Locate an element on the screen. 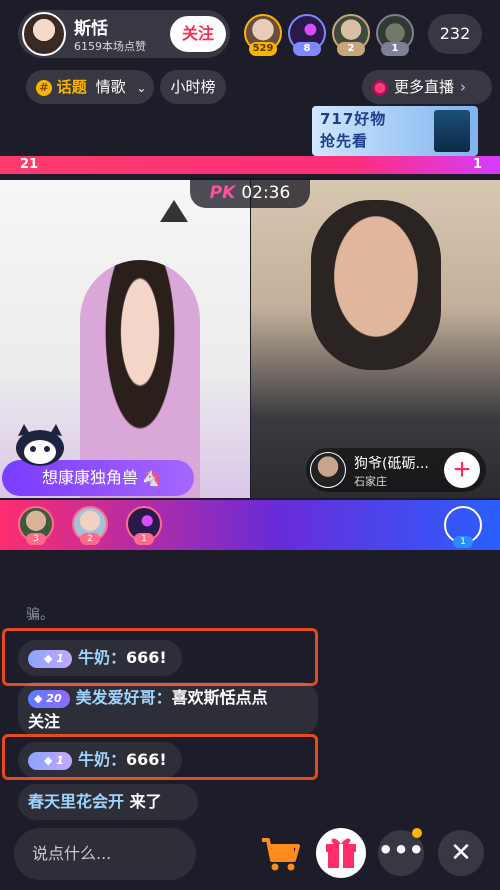  more-live-label: 更多直播 is located at coordinates (424, 87).